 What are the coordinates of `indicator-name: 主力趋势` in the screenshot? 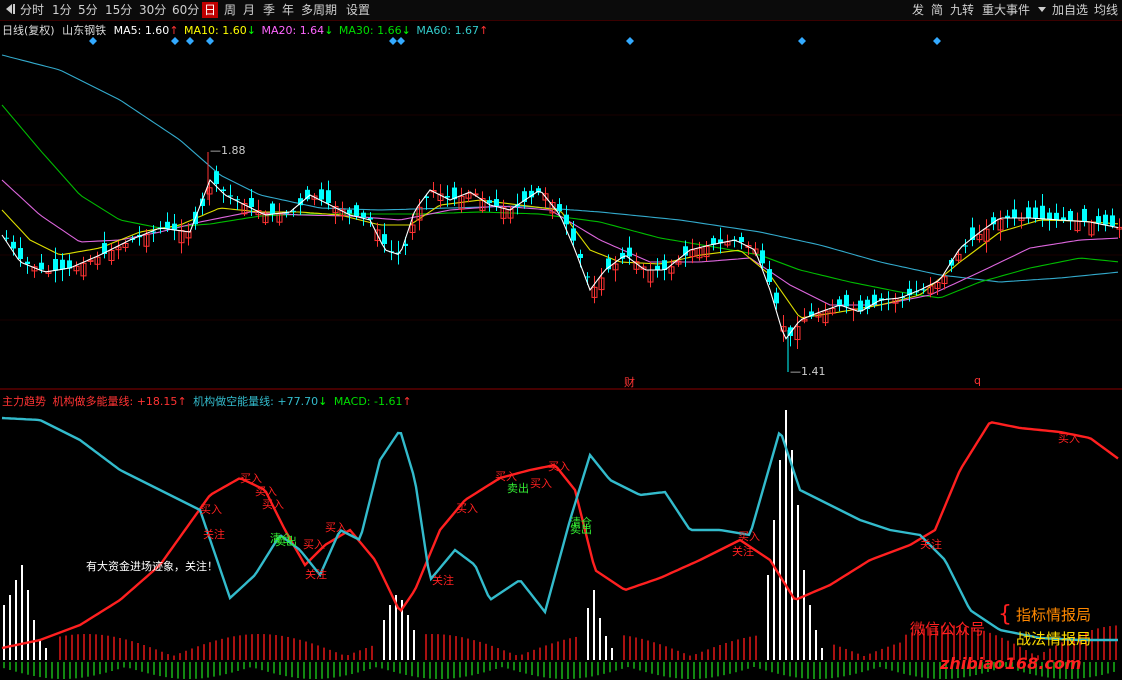 It's located at (24, 401).